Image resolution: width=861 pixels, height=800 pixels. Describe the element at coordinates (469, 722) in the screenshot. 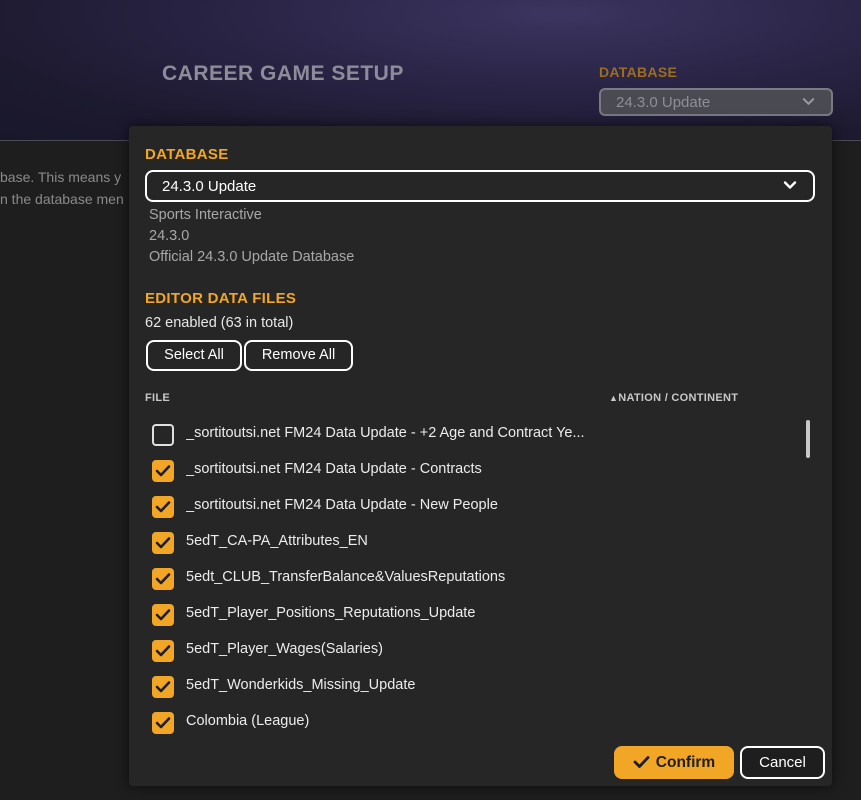

I see `file-row: Colombia (League)` at that location.